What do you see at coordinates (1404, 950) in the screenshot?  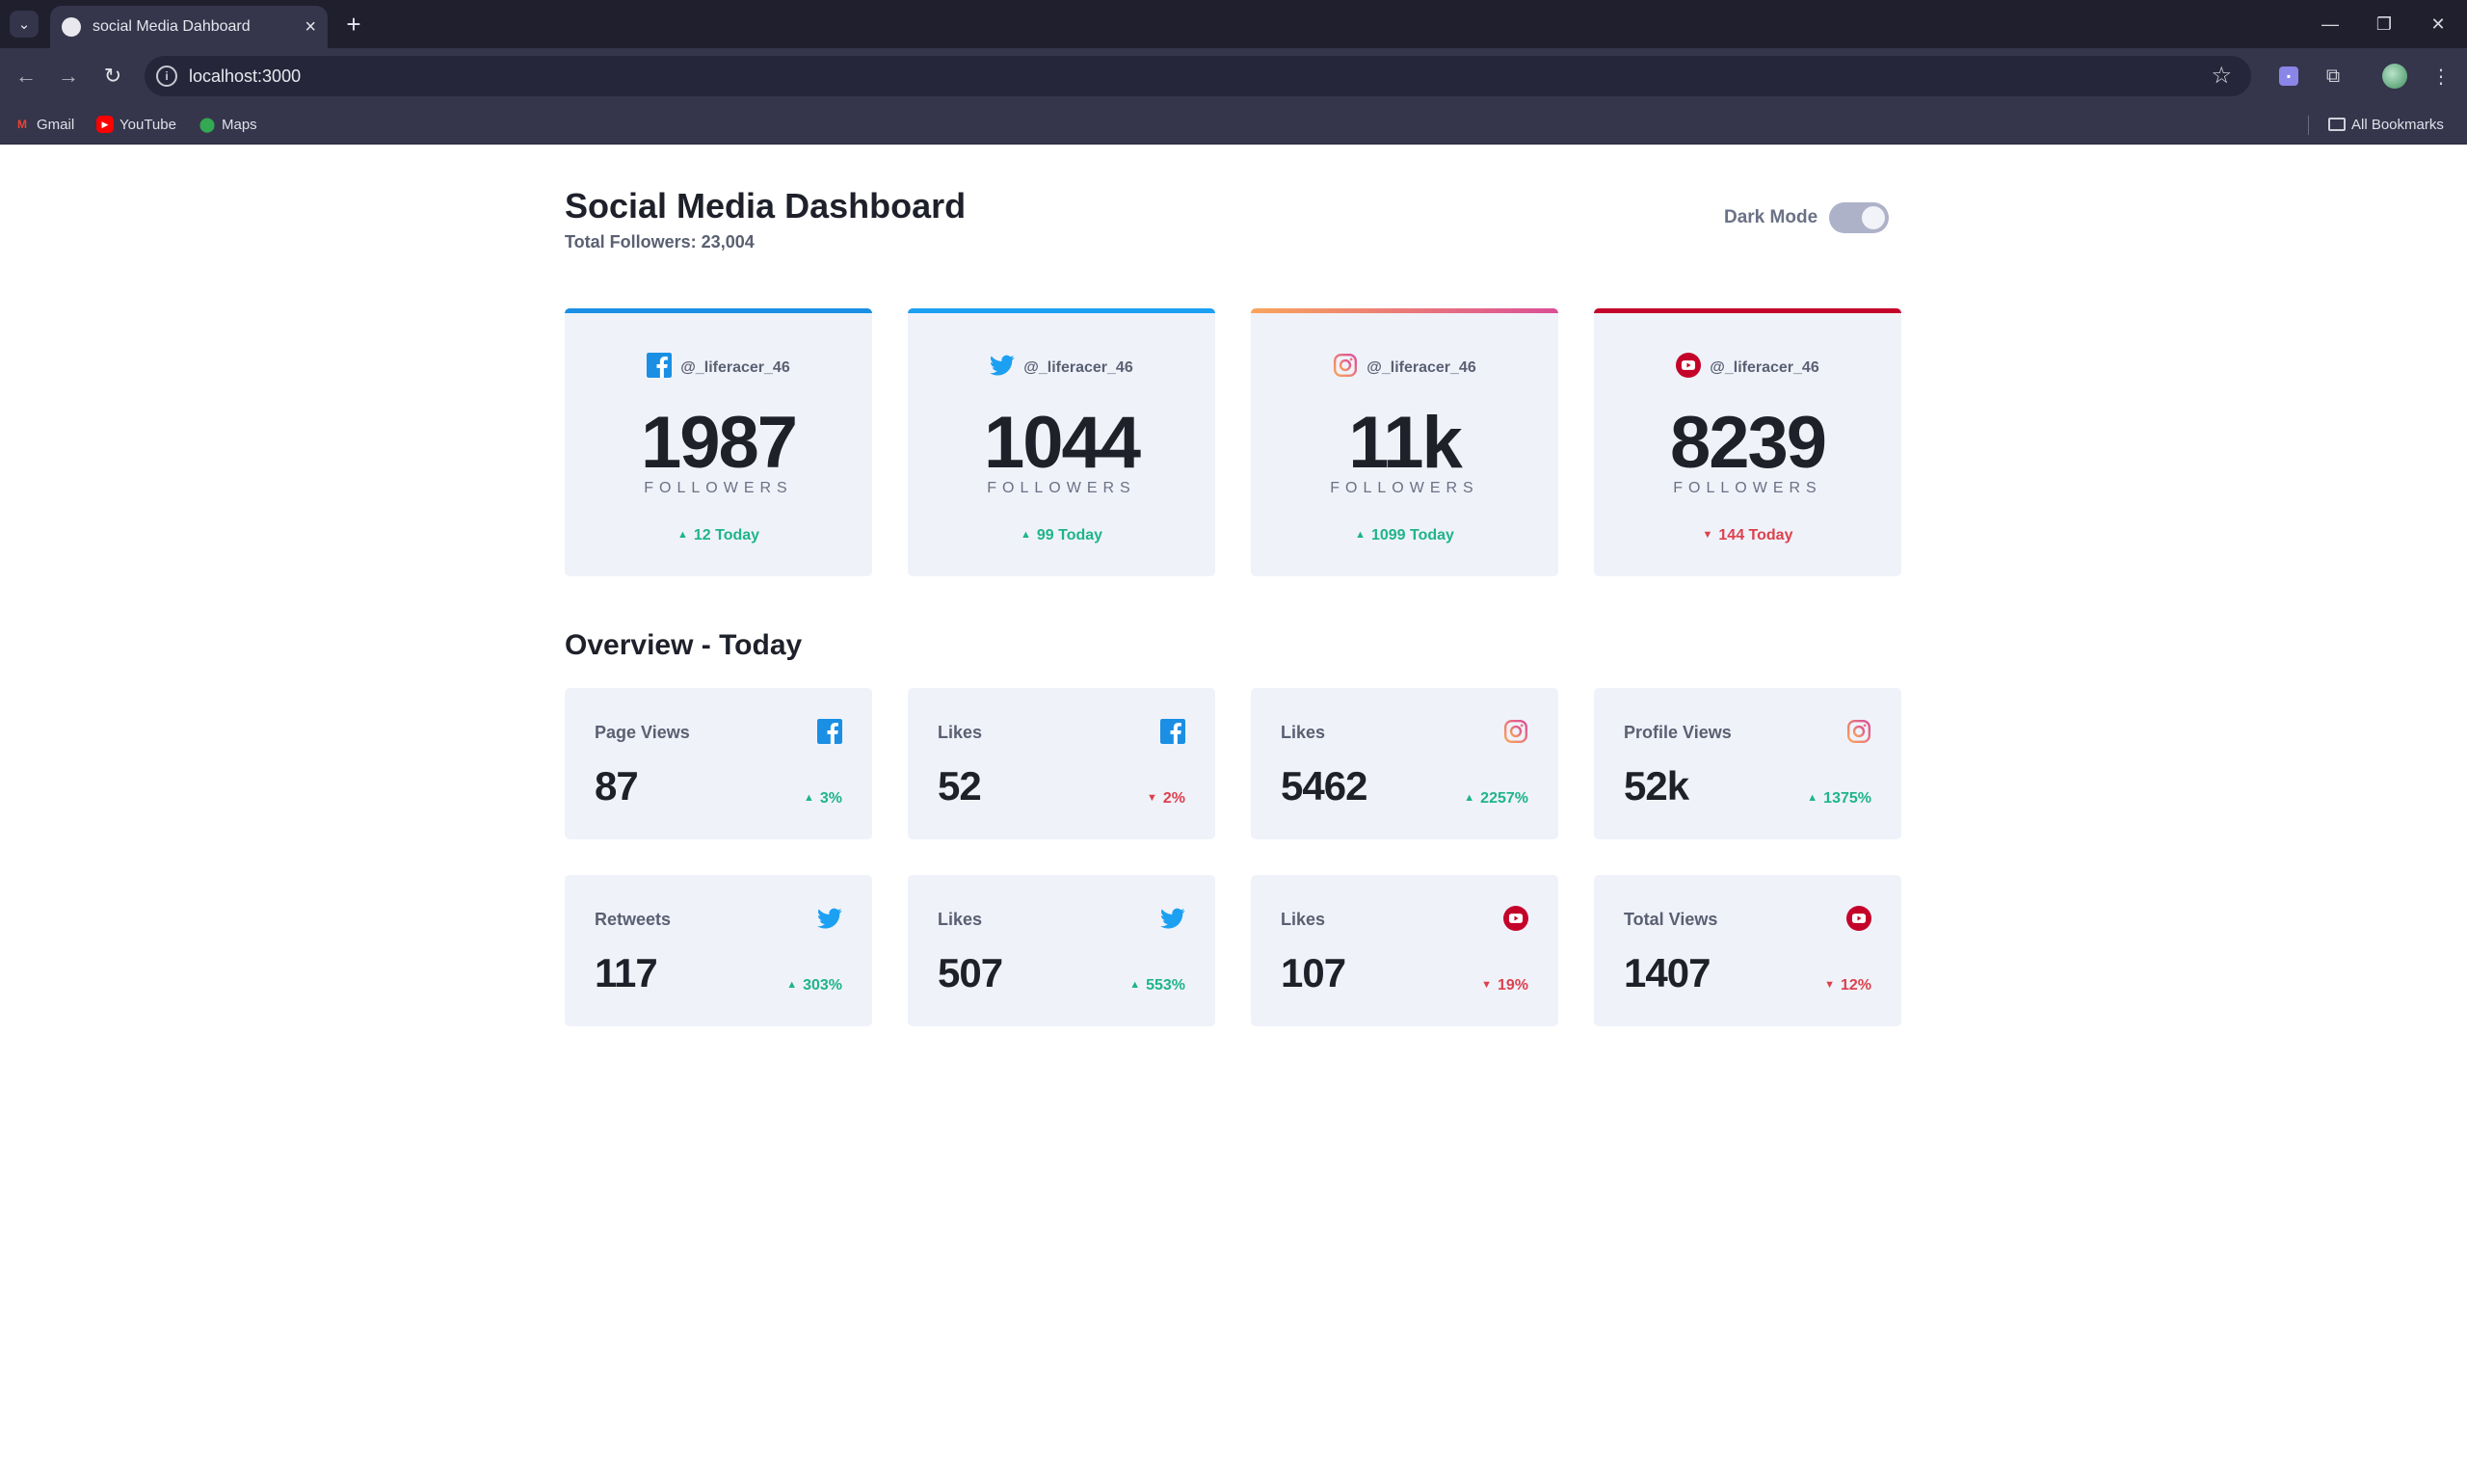 I see `overview-card-youtube: Likes 107 ▼ 19%` at bounding box center [1404, 950].